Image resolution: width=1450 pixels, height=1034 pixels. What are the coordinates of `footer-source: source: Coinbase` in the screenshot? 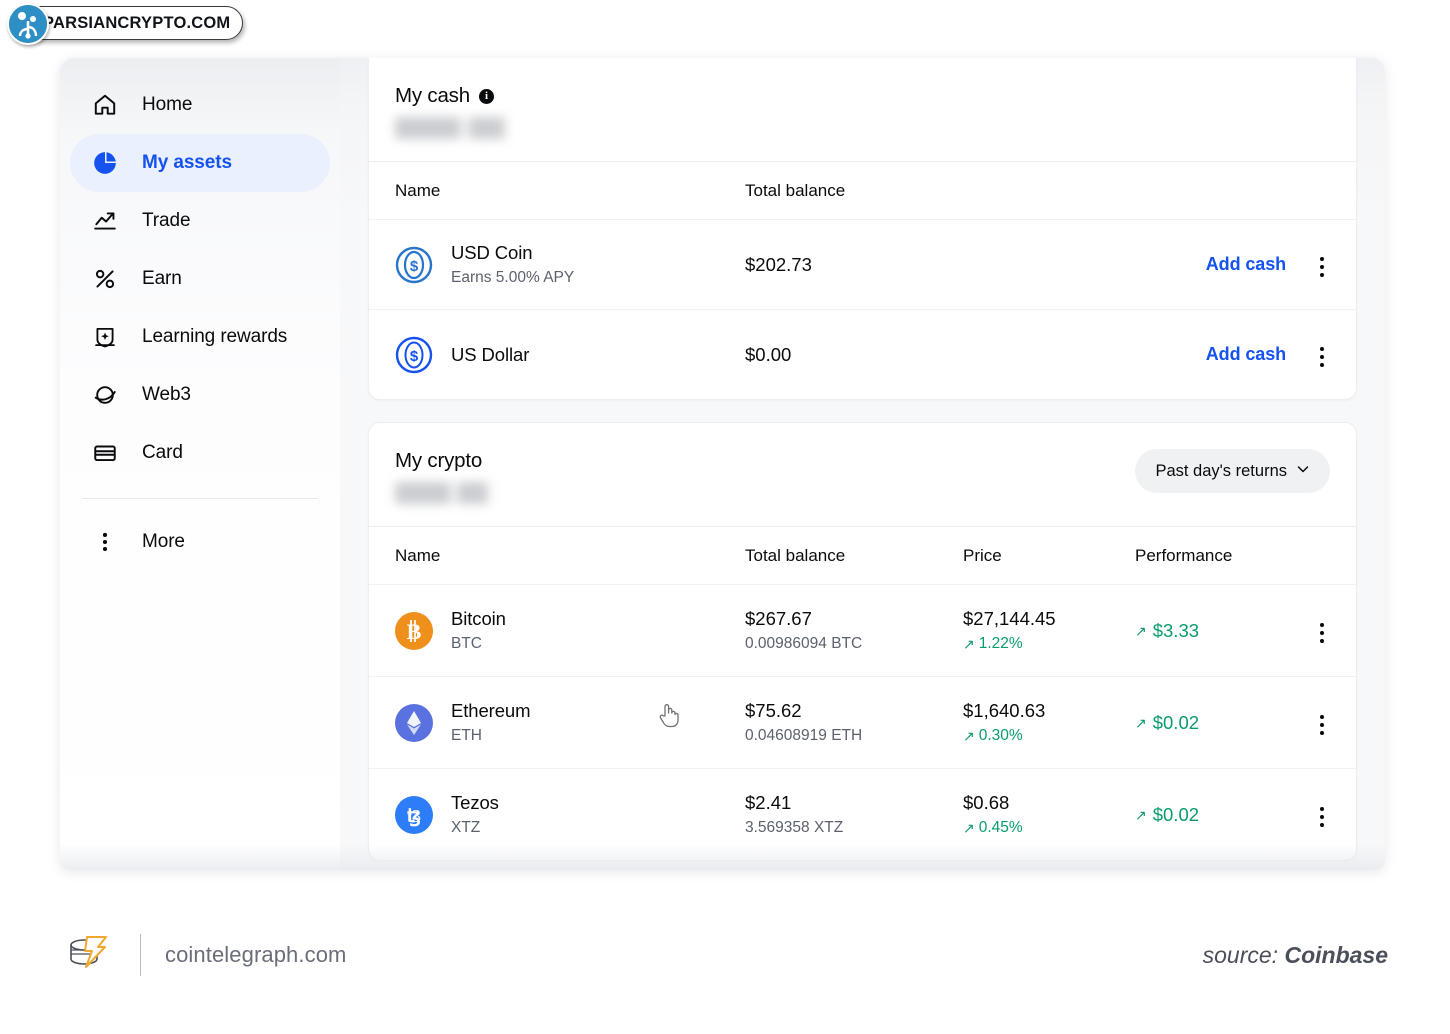 It's located at (1295, 955).